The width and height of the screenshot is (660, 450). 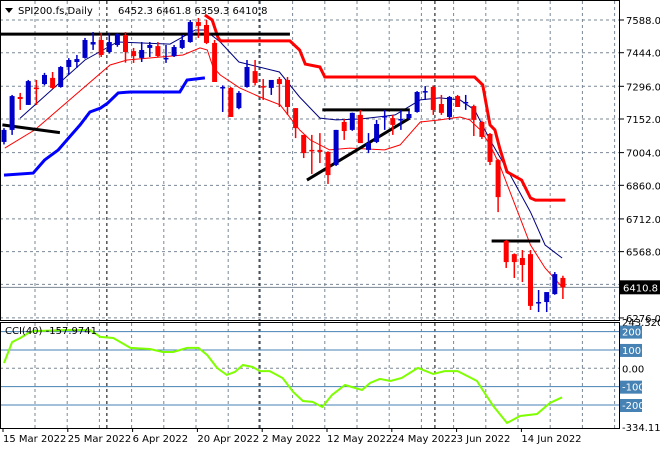 What do you see at coordinates (228, 439) in the screenshot?
I see `time-tick-label: 20 Apr 2022` at bounding box center [228, 439].